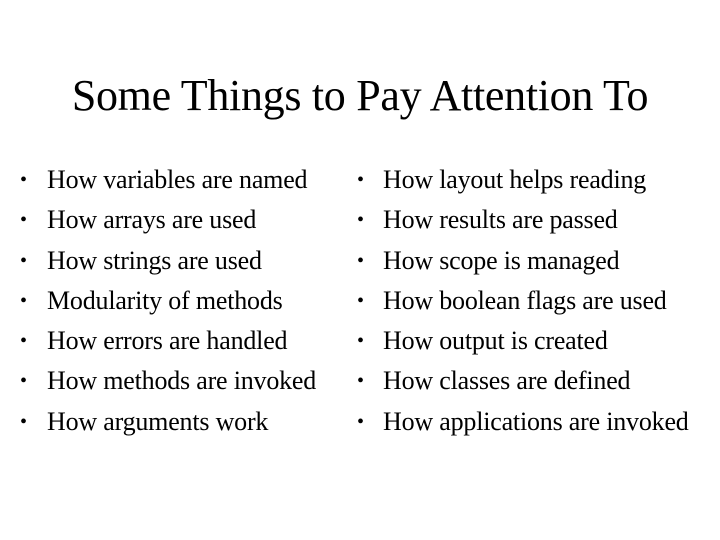 This screenshot has width=720, height=540. I want to click on list-item-text: How boolean flags are used, so click(525, 300).